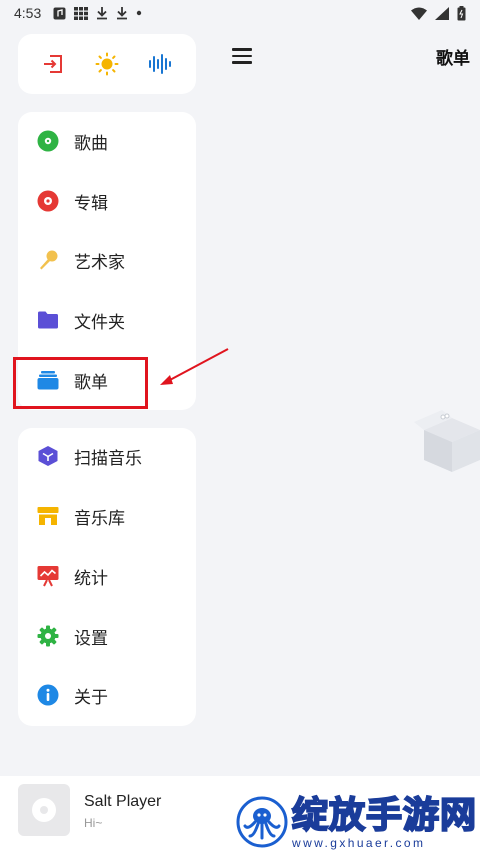 The width and height of the screenshot is (480, 854). I want to click on wifi-icon, so click(419, 13).